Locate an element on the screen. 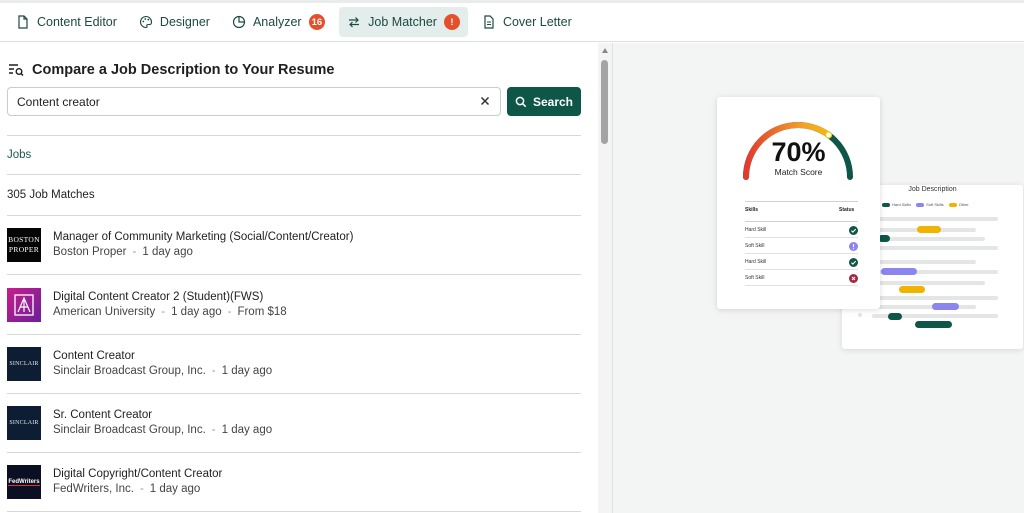  scroll-thumb is located at coordinates (604, 102).